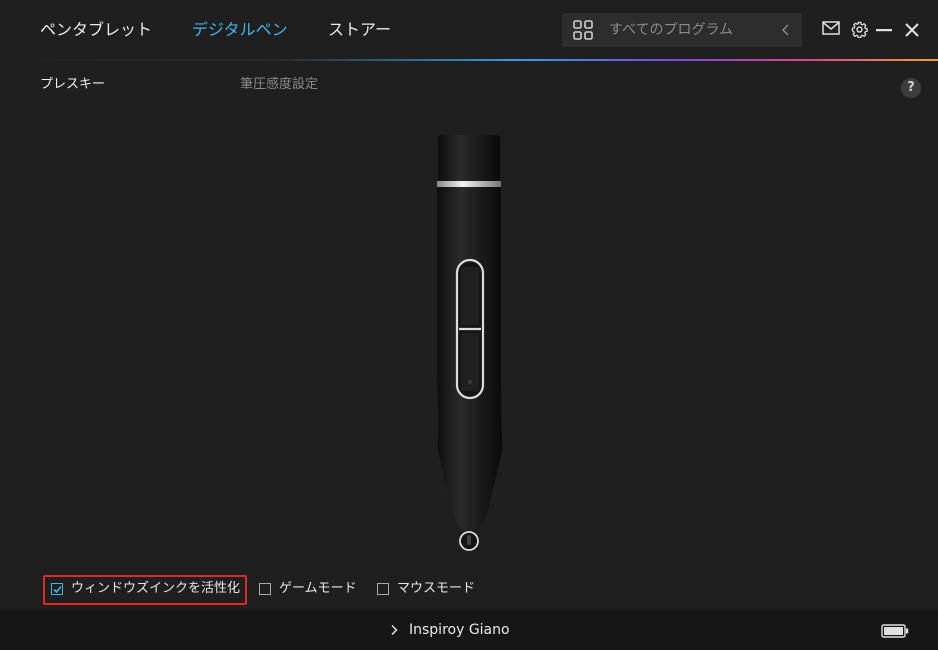 Image resolution: width=938 pixels, height=650 pixels. What do you see at coordinates (96, 30) in the screenshot?
I see `tab-pen-tablet: ペンタブレット` at bounding box center [96, 30].